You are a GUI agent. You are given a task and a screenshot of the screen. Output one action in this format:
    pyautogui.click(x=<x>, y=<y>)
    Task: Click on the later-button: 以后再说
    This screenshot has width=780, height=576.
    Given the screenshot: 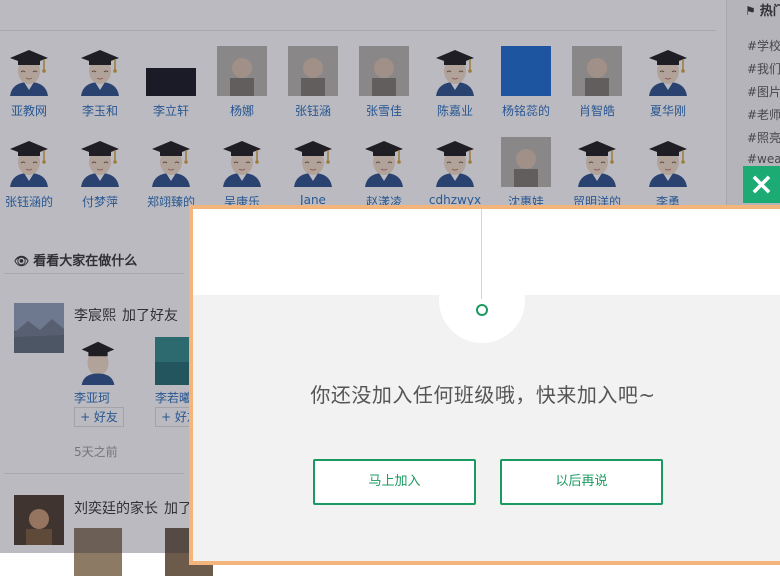 What is the action you would take?
    pyautogui.click(x=581, y=482)
    